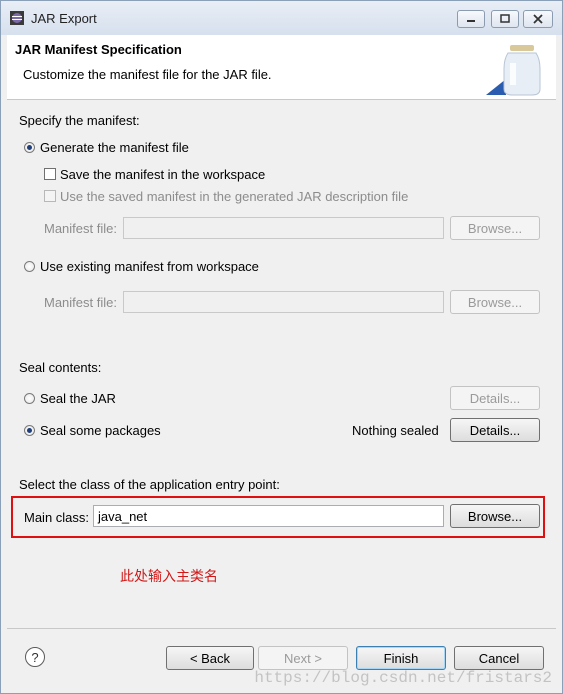 This screenshot has width=563, height=694. What do you see at coordinates (283, 228) in the screenshot?
I see `manifest-file-field` at bounding box center [283, 228].